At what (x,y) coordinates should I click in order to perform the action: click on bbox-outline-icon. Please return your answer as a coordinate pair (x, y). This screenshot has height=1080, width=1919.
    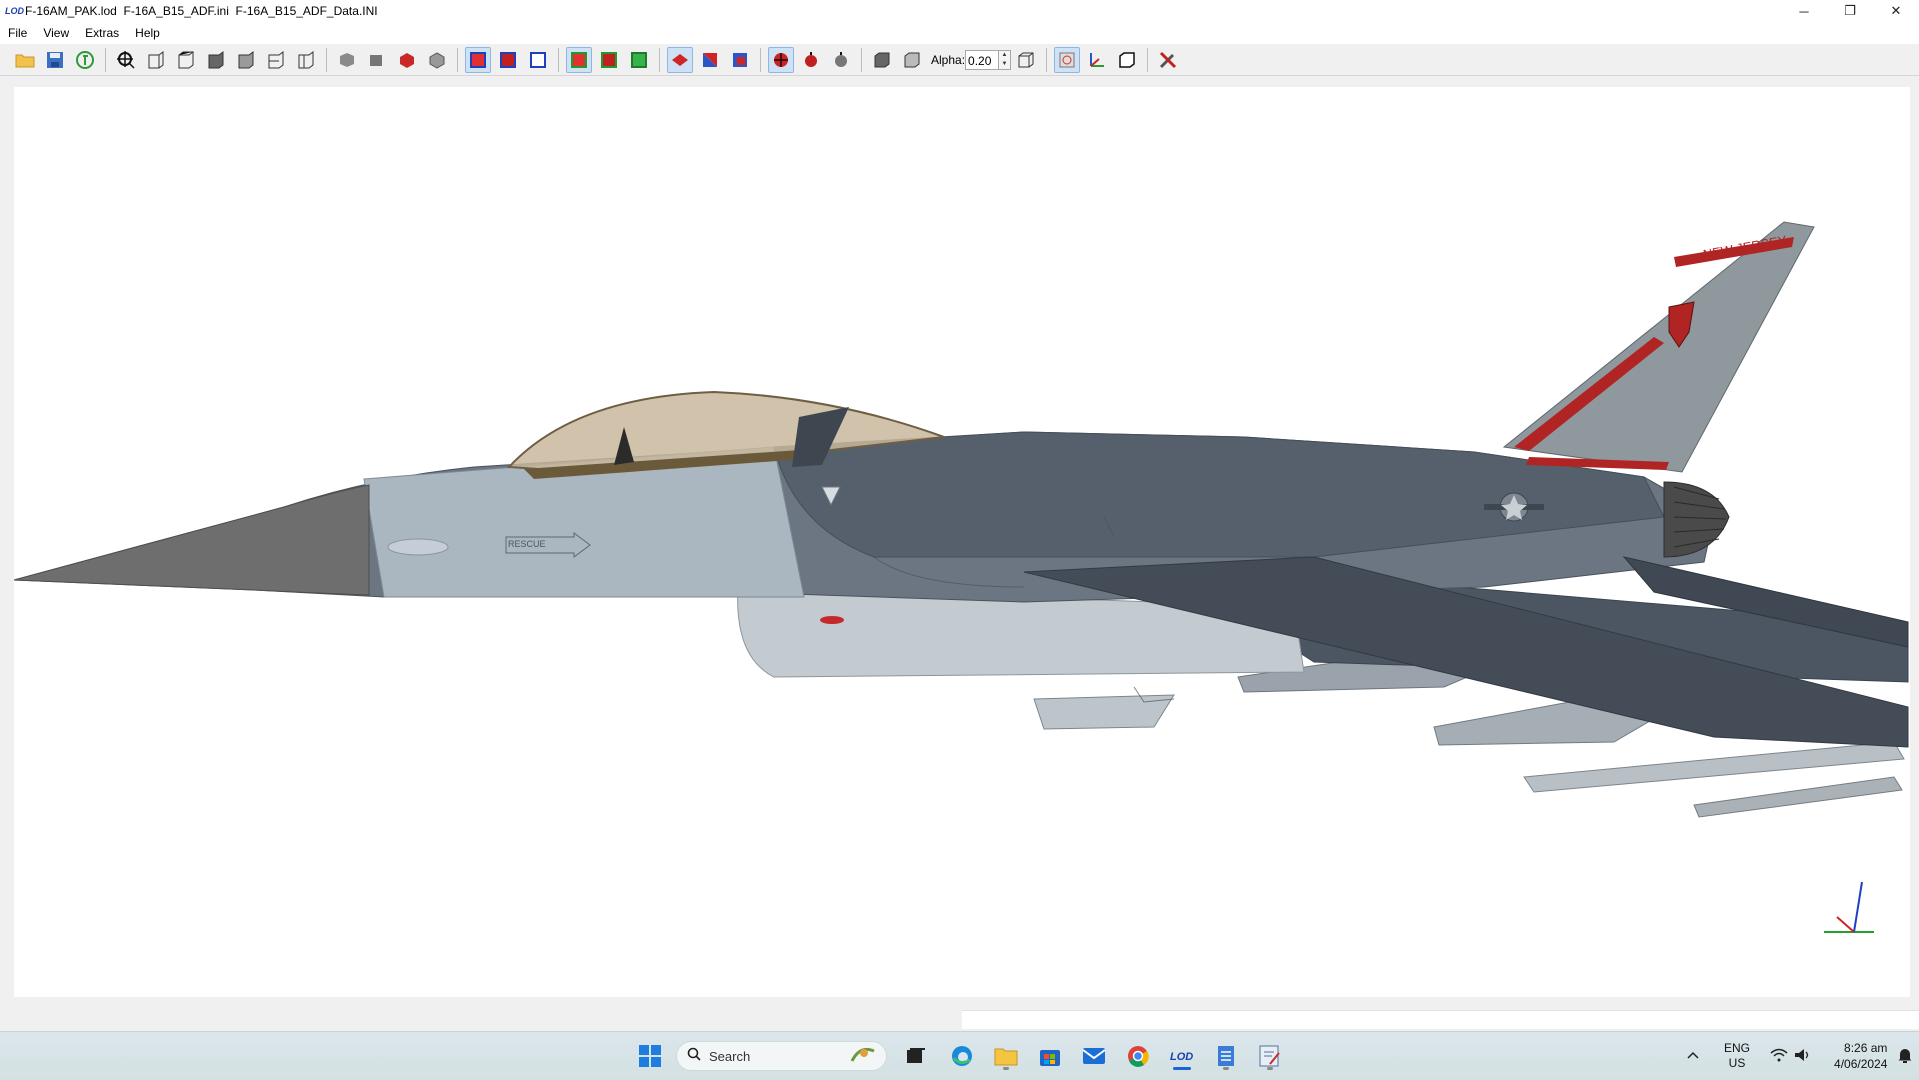
    Looking at the image, I should click on (538, 60).